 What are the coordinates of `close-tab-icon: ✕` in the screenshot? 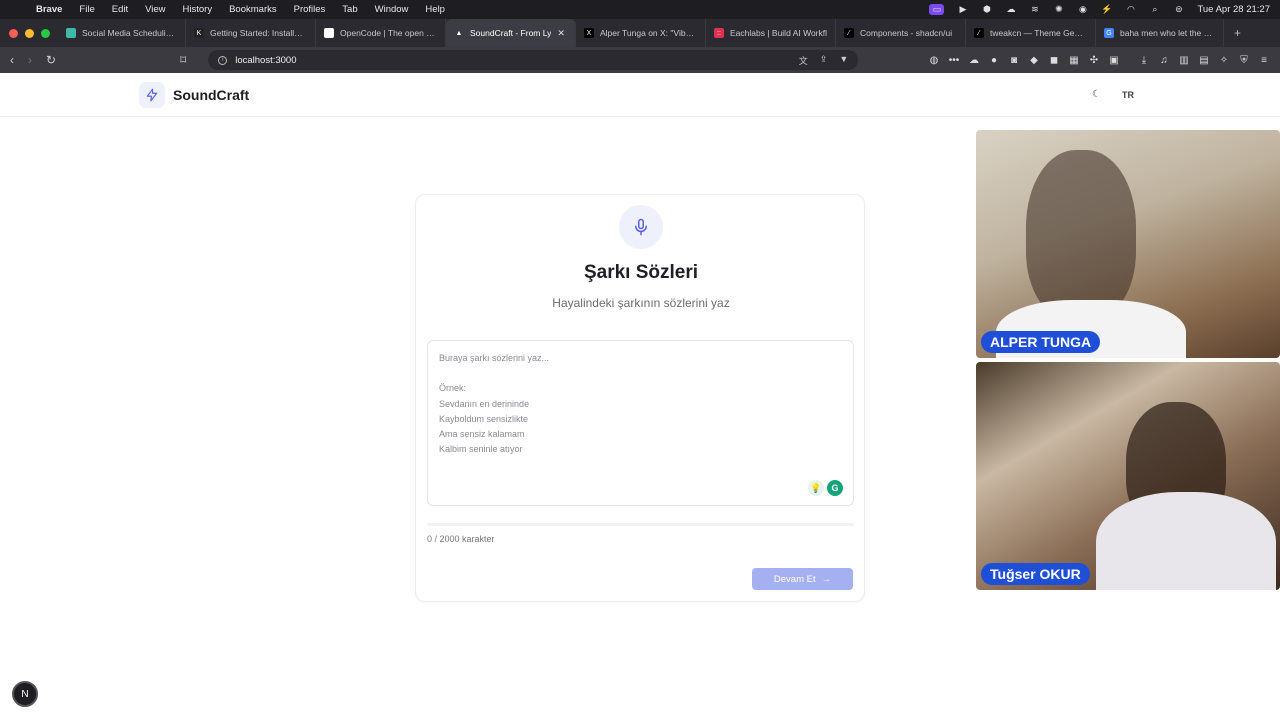 It's located at (561, 33).